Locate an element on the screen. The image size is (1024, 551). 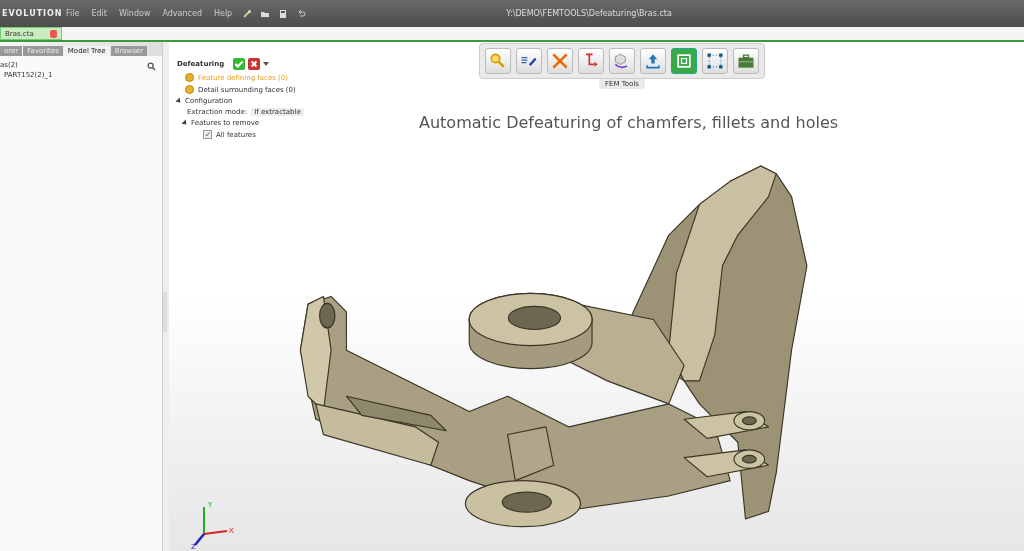
menu-item: Help is located at coordinates (223, 13).